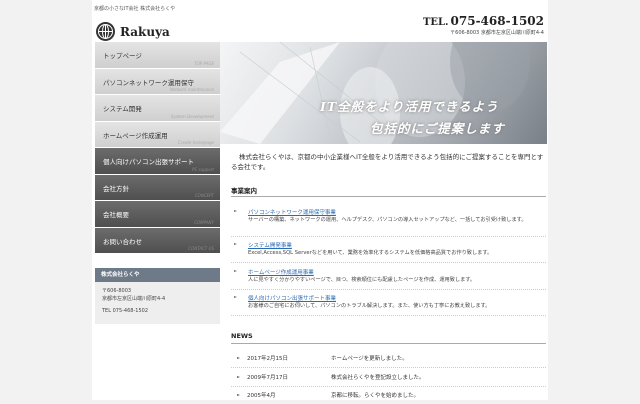 The image size is (640, 404). I want to click on tel-number: 075-468-1502, so click(497, 21).